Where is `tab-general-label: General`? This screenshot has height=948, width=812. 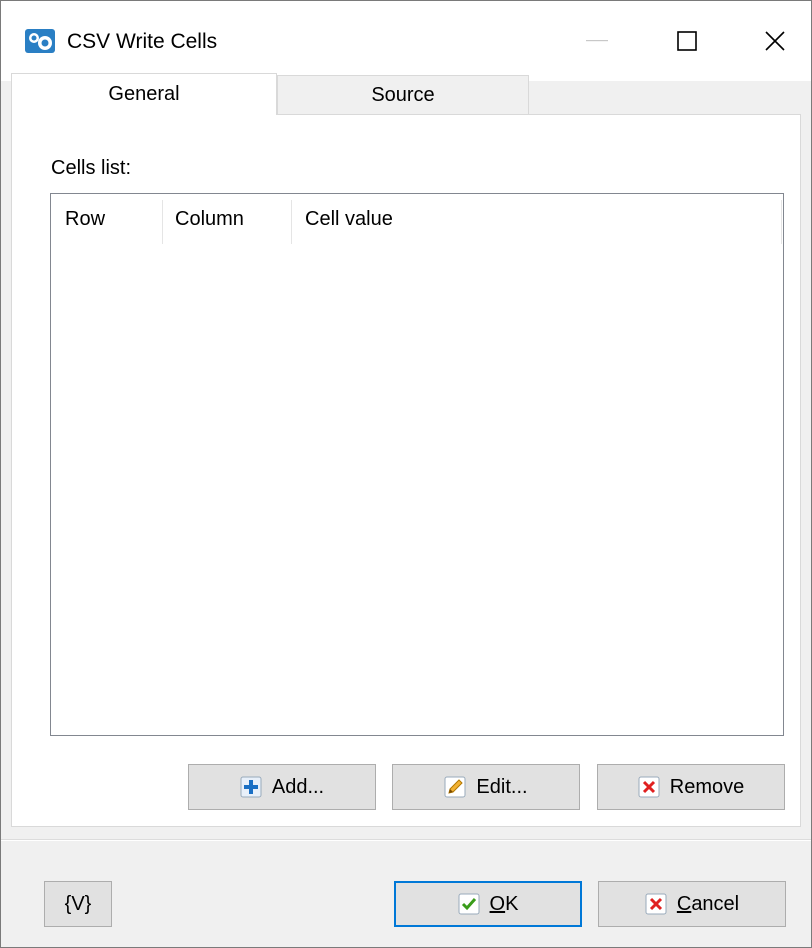 tab-general-label: General is located at coordinates (144, 94).